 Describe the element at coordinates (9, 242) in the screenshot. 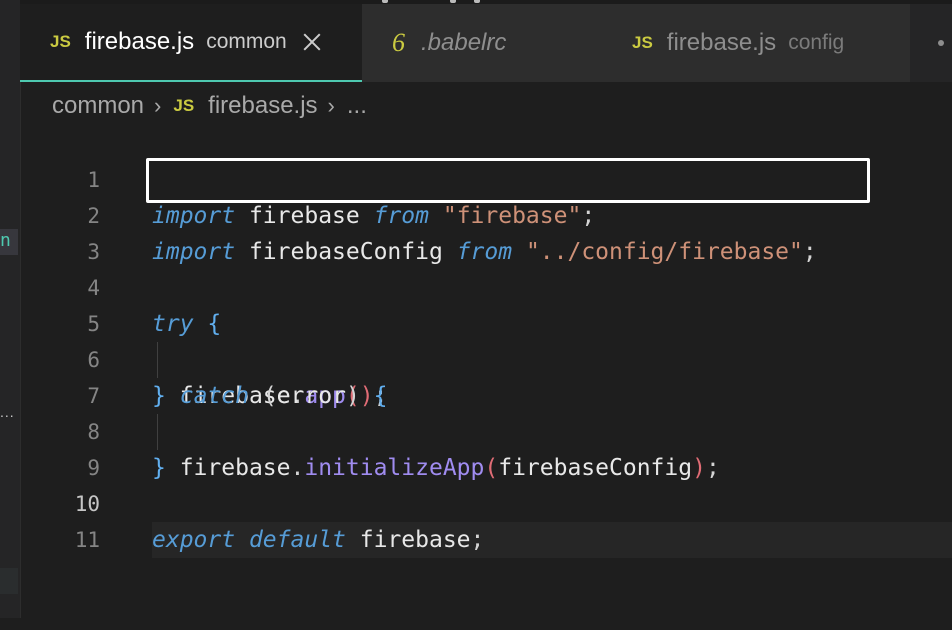

I see `explorer-item-fragment: n` at that location.